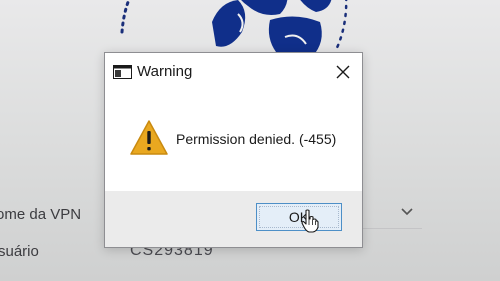 Image resolution: width=500 pixels, height=281 pixels. I want to click on chevron-down-icon, so click(407, 212).